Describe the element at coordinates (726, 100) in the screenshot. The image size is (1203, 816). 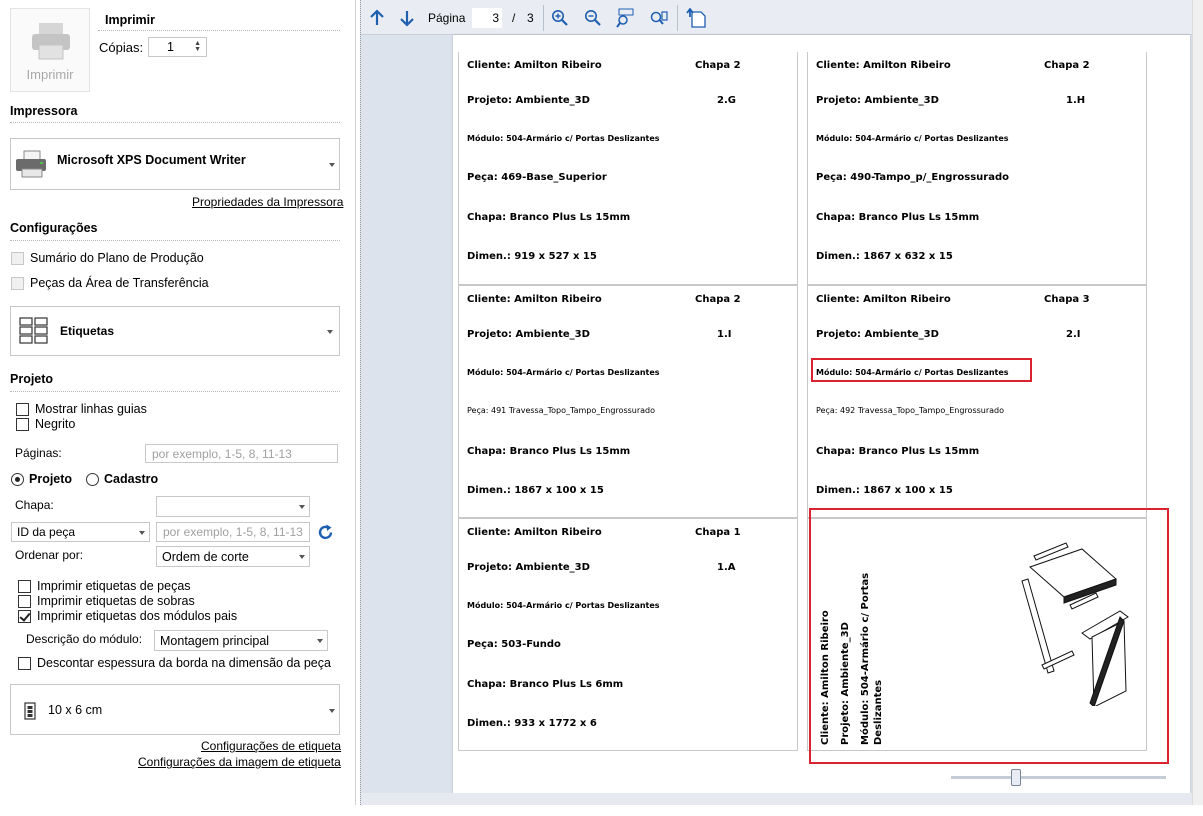
I see `label-code: 2.G` at that location.